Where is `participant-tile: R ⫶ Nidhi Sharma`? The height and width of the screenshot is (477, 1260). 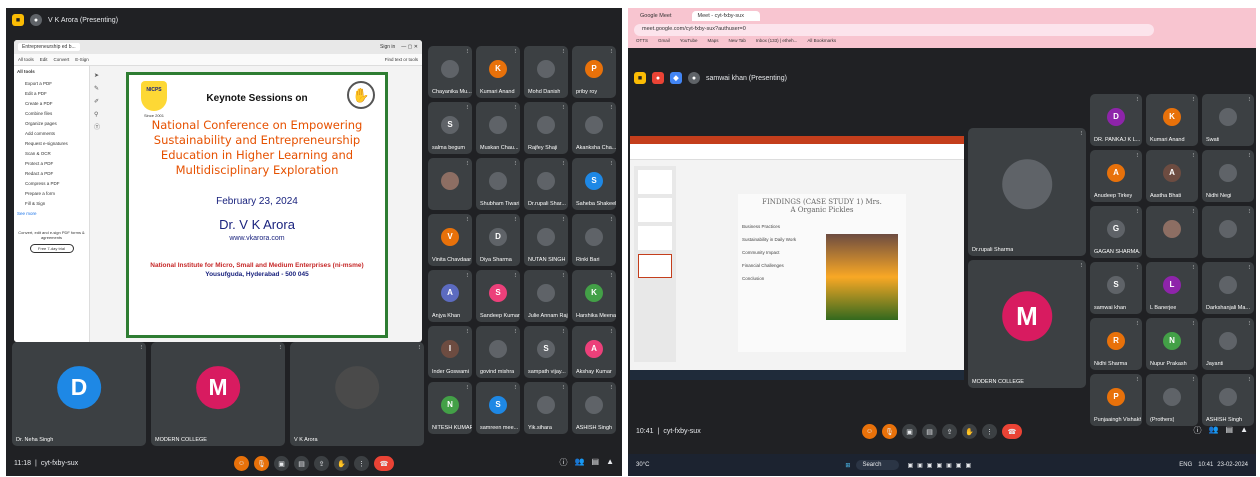 participant-tile: R ⫶ Nidhi Sharma is located at coordinates (1116, 344).